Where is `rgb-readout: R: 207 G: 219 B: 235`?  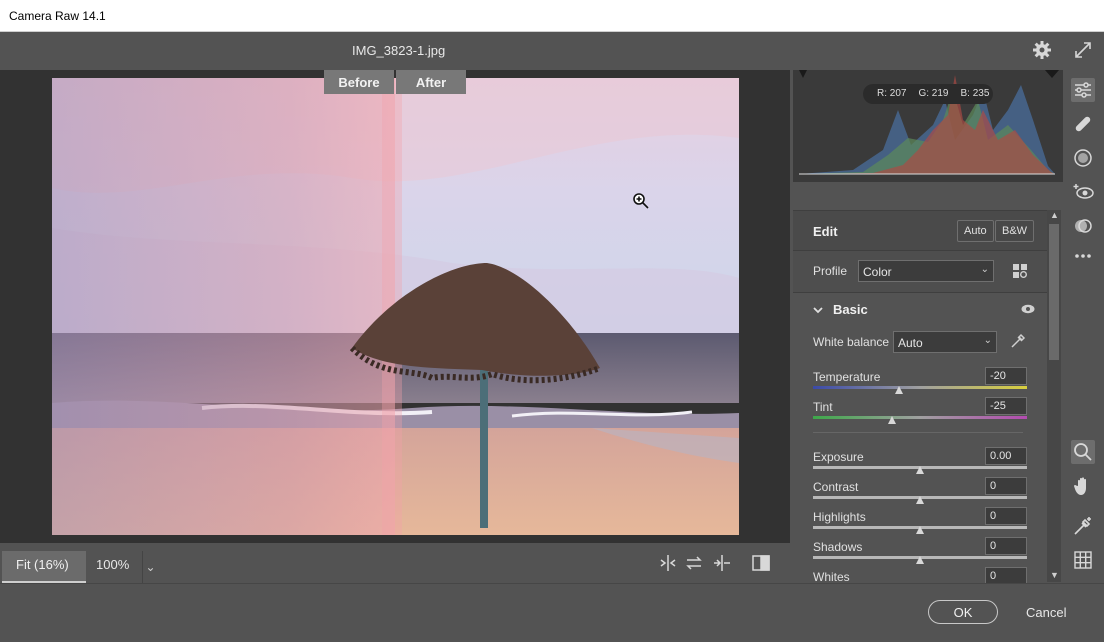
rgb-readout: R: 207 G: 219 B: 235 is located at coordinates (928, 94).